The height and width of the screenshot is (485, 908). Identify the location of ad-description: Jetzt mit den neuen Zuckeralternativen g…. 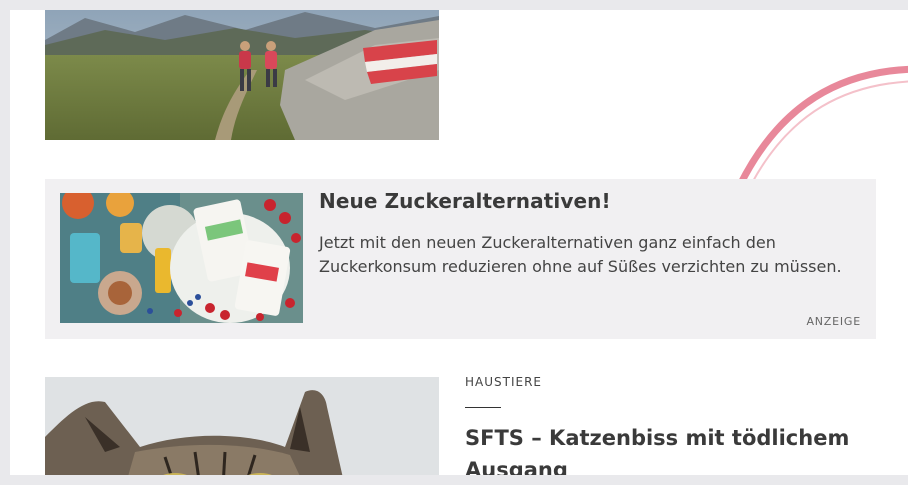
(589, 255).